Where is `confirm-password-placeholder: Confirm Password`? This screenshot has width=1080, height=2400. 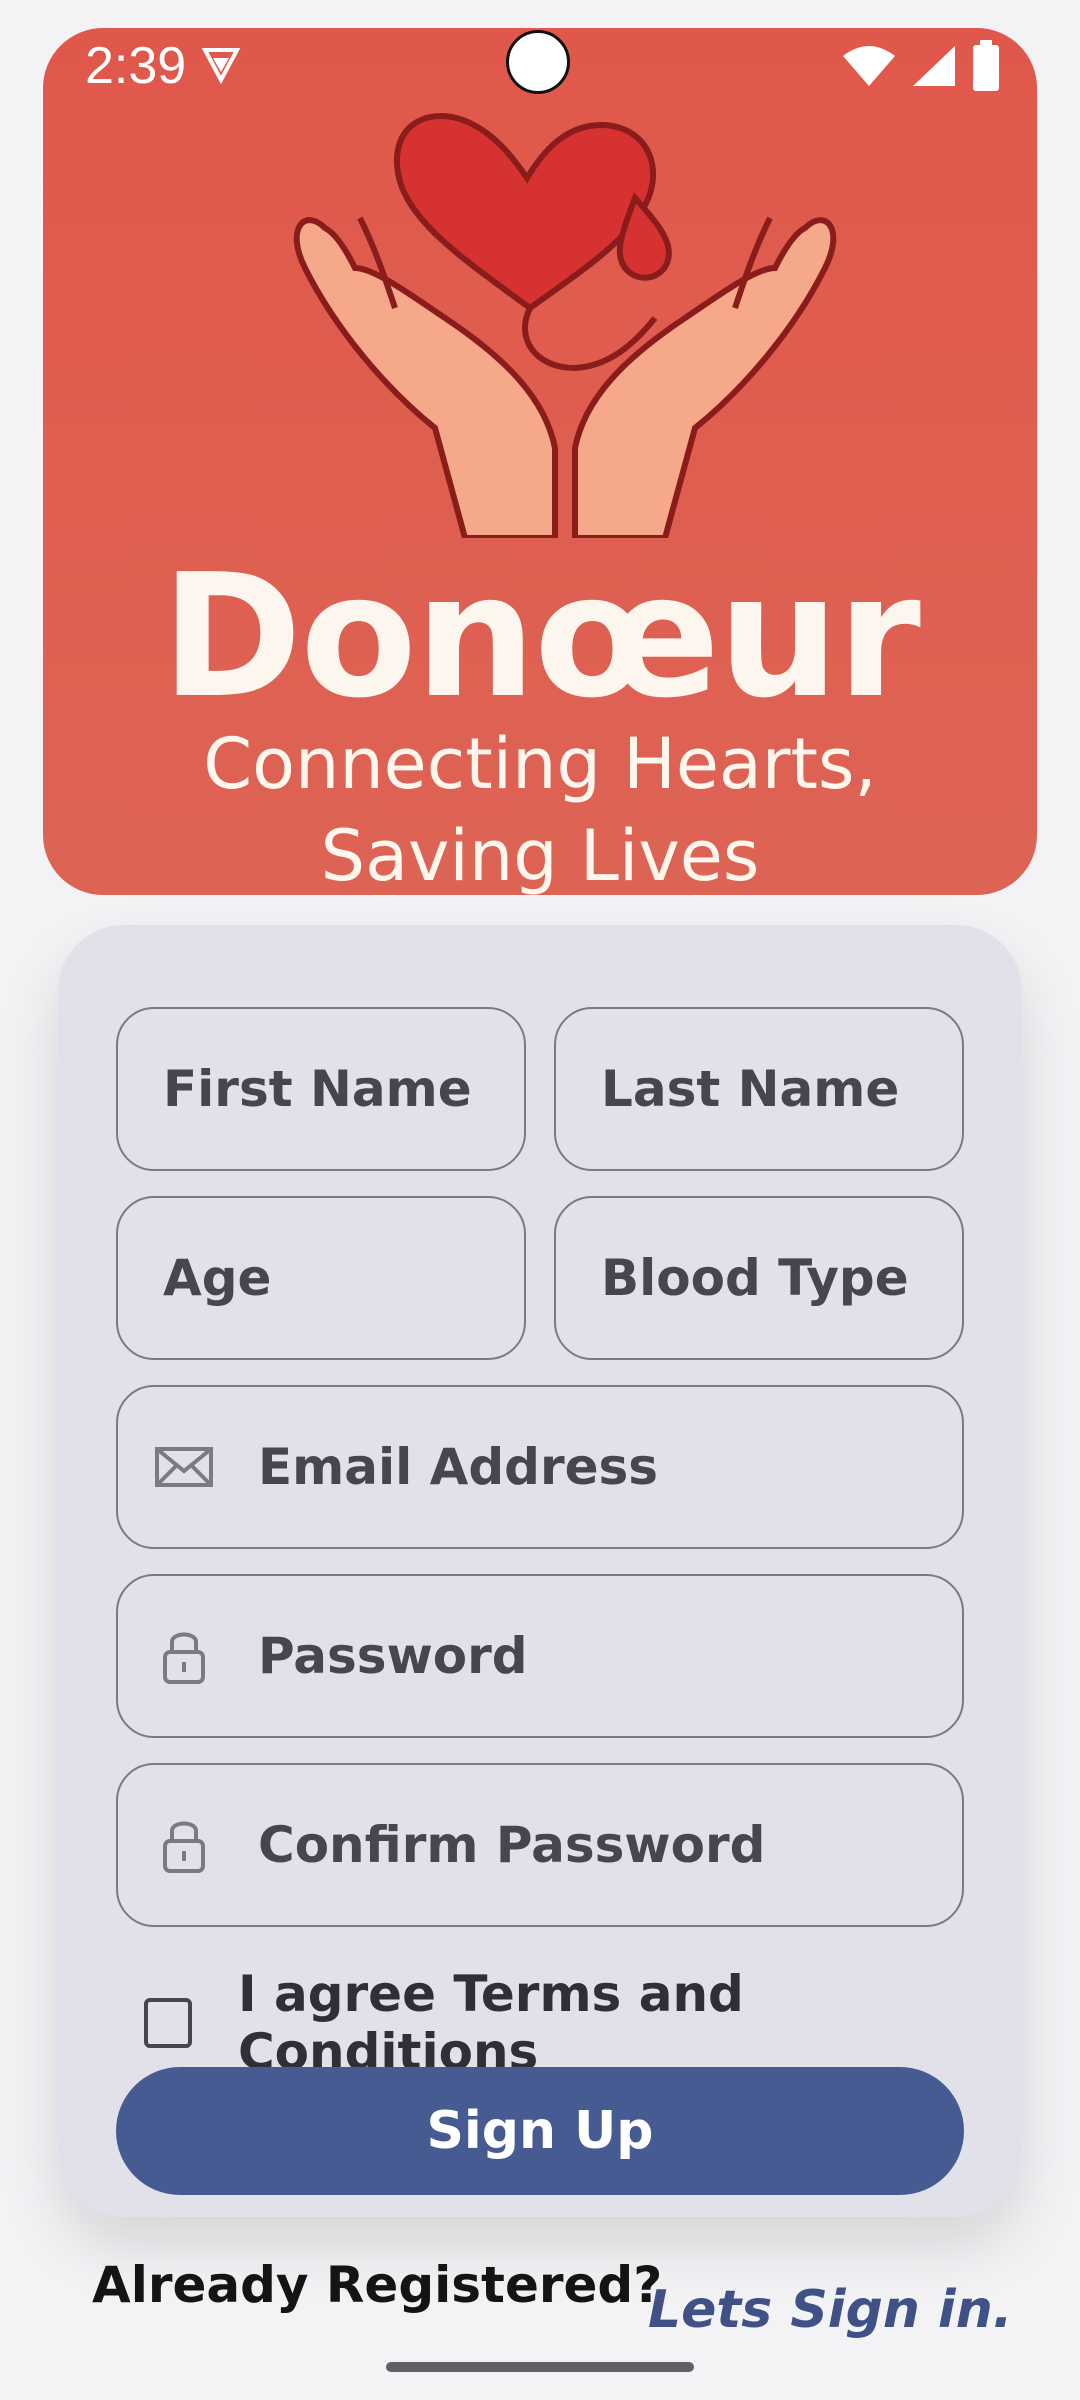
confirm-password-placeholder: Confirm Password is located at coordinates (512, 1845).